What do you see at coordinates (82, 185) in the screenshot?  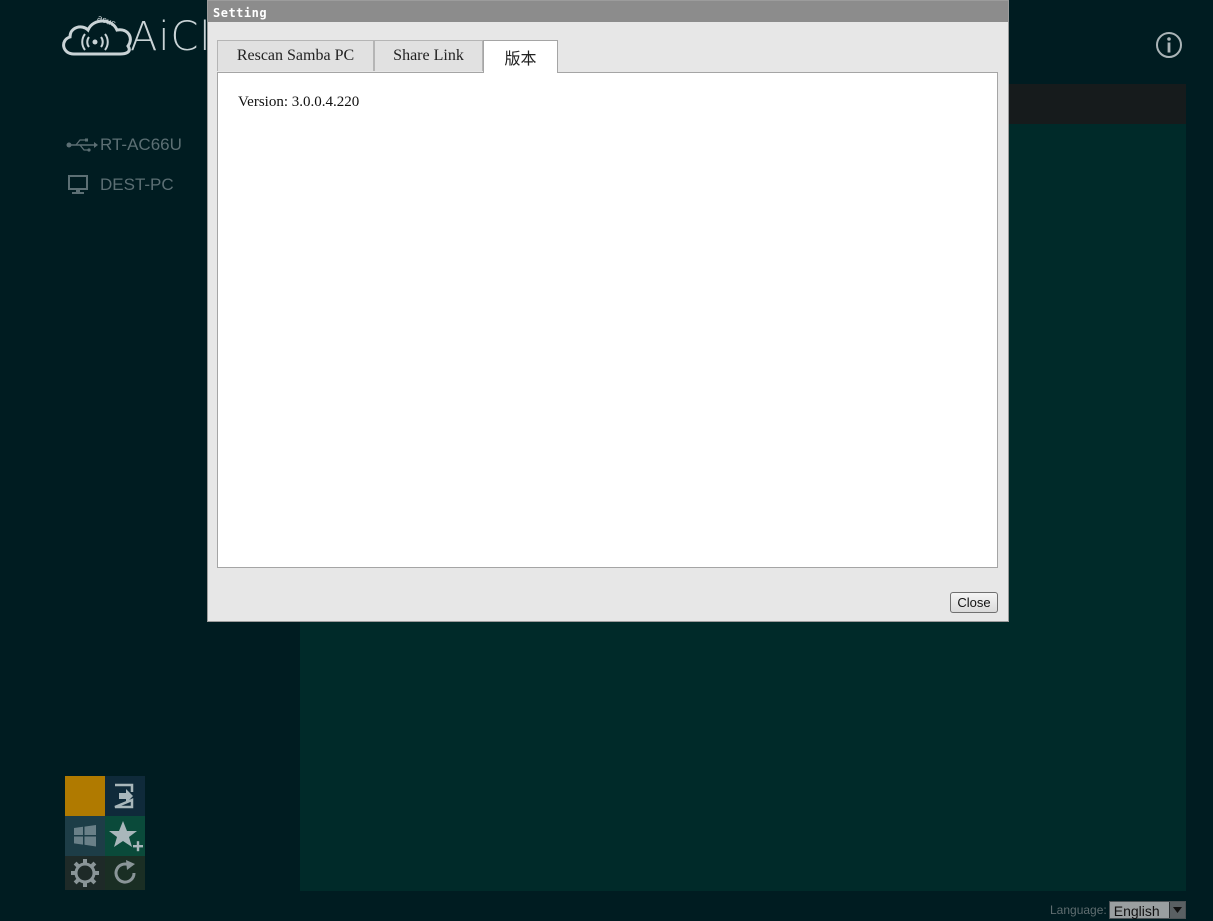 I see `monitor-icon` at bounding box center [82, 185].